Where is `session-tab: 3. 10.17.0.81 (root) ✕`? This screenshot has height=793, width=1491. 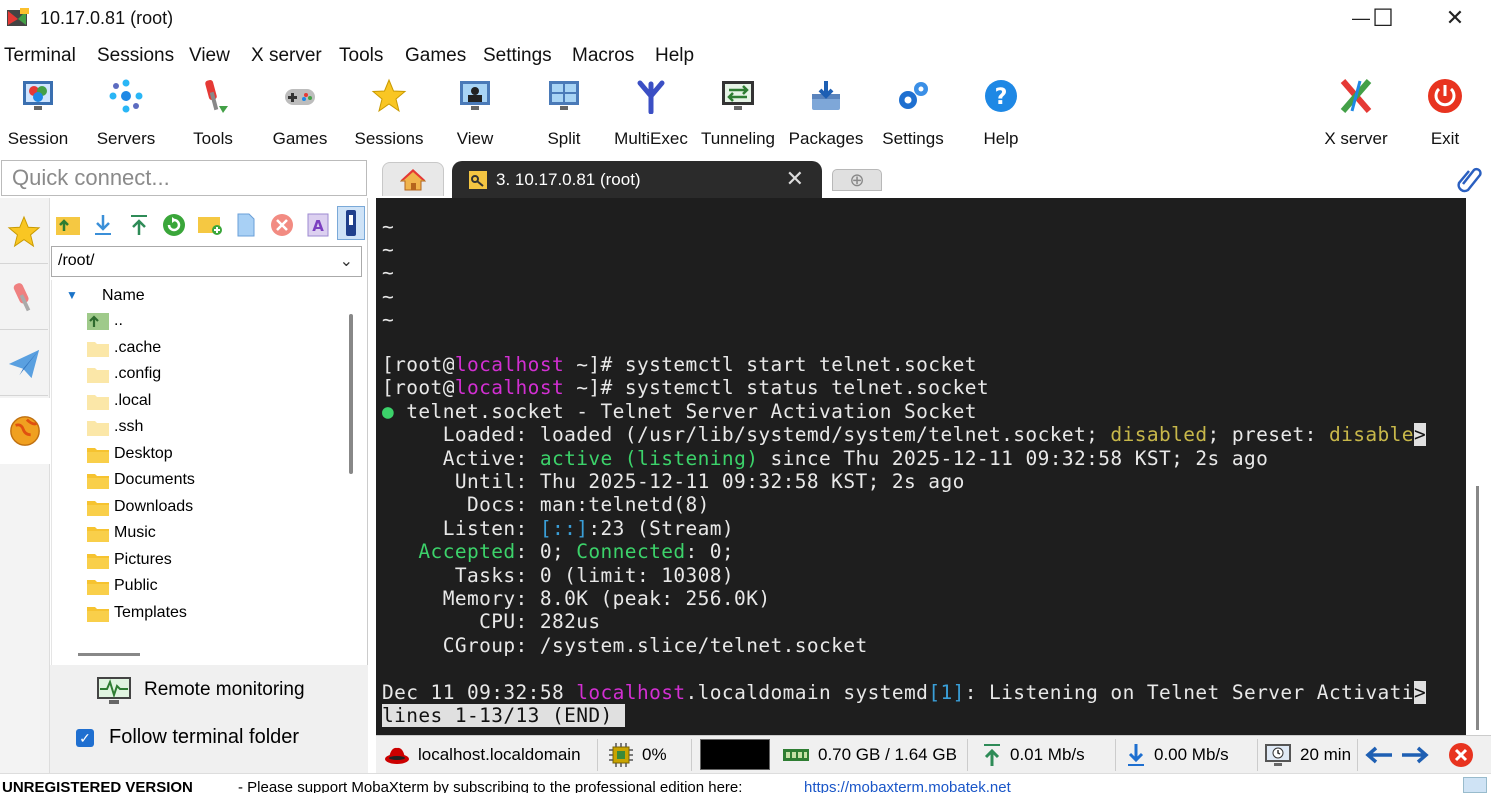
session-tab: 3. 10.17.0.81 (root) ✕ is located at coordinates (637, 179).